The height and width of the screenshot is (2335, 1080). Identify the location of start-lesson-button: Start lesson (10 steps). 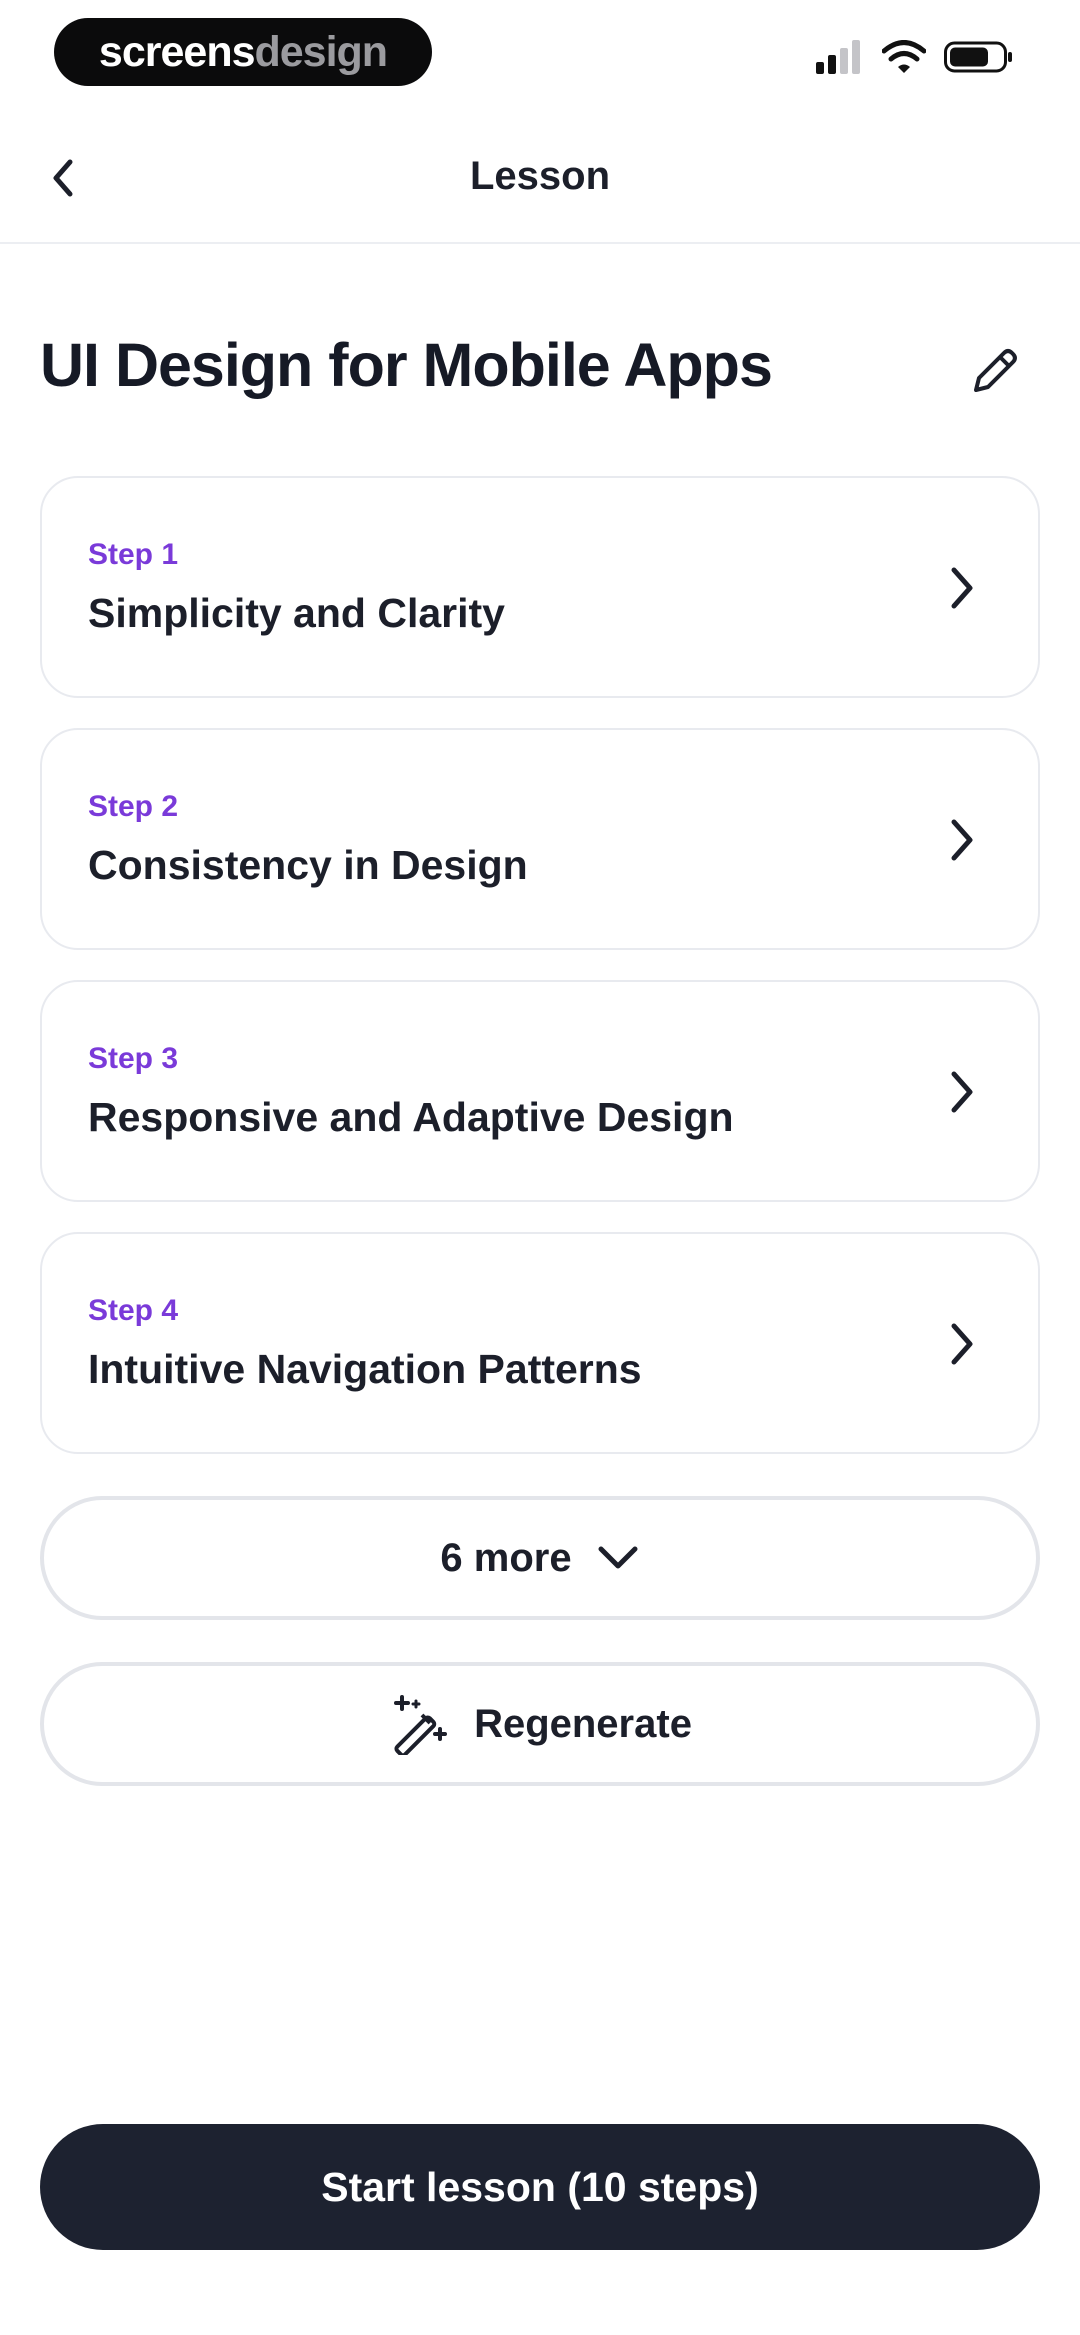
(540, 2187).